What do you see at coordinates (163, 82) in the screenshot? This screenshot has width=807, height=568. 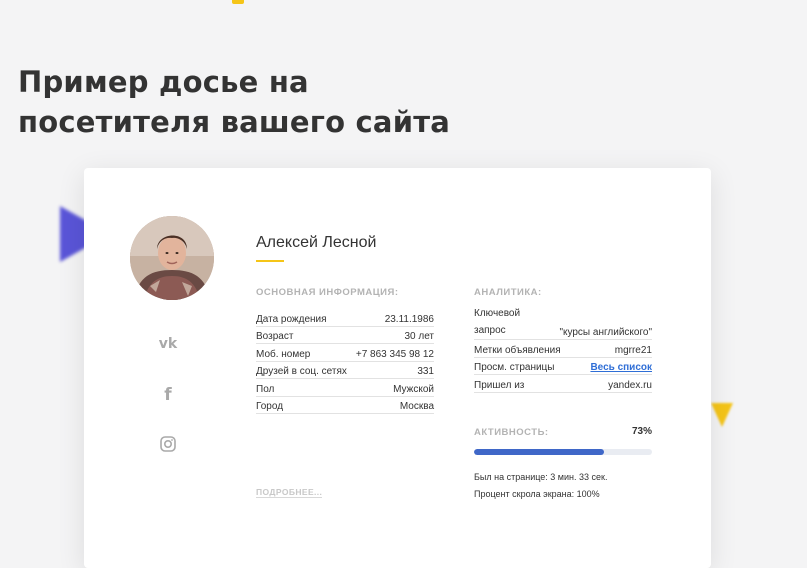 I see `page-title-line-1: Пример досье на` at bounding box center [163, 82].